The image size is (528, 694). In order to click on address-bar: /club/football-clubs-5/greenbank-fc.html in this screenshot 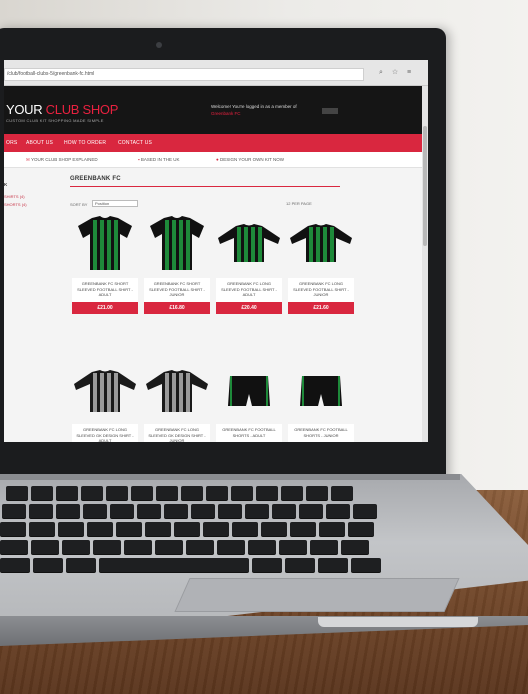, I will do `click(184, 74)`.